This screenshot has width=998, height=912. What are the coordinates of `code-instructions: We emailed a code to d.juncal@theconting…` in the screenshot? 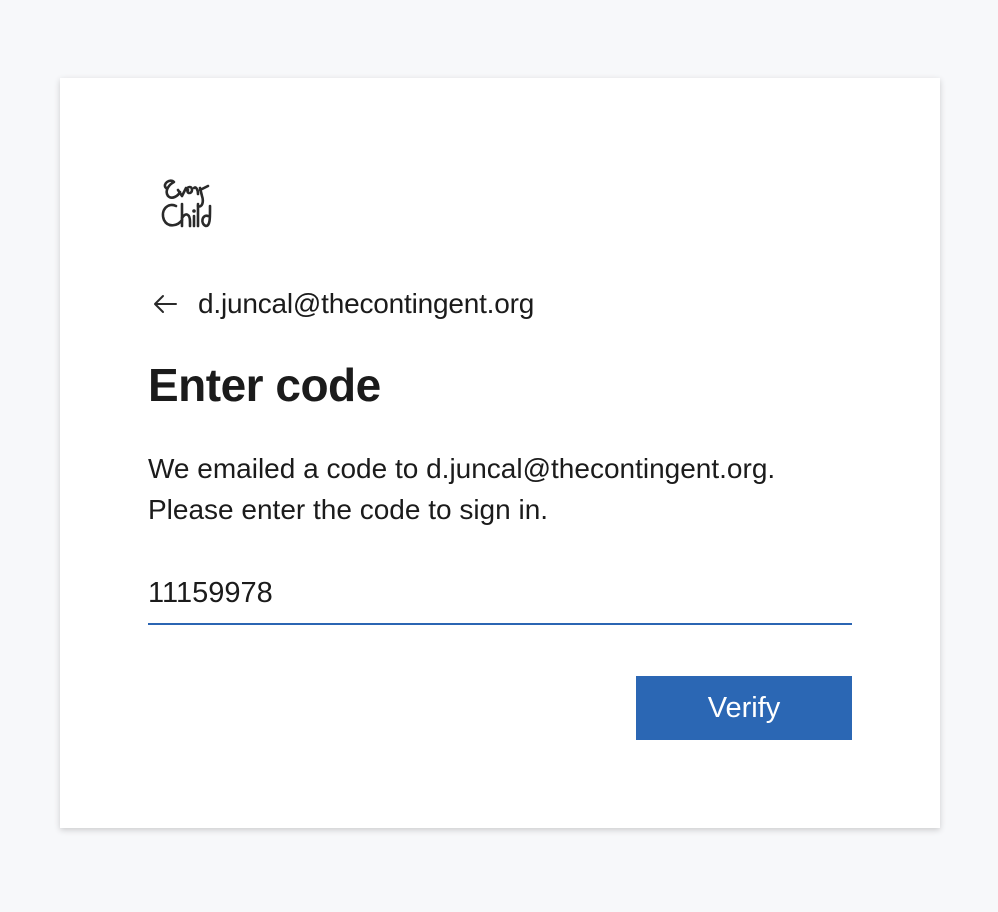 It's located at (508, 489).